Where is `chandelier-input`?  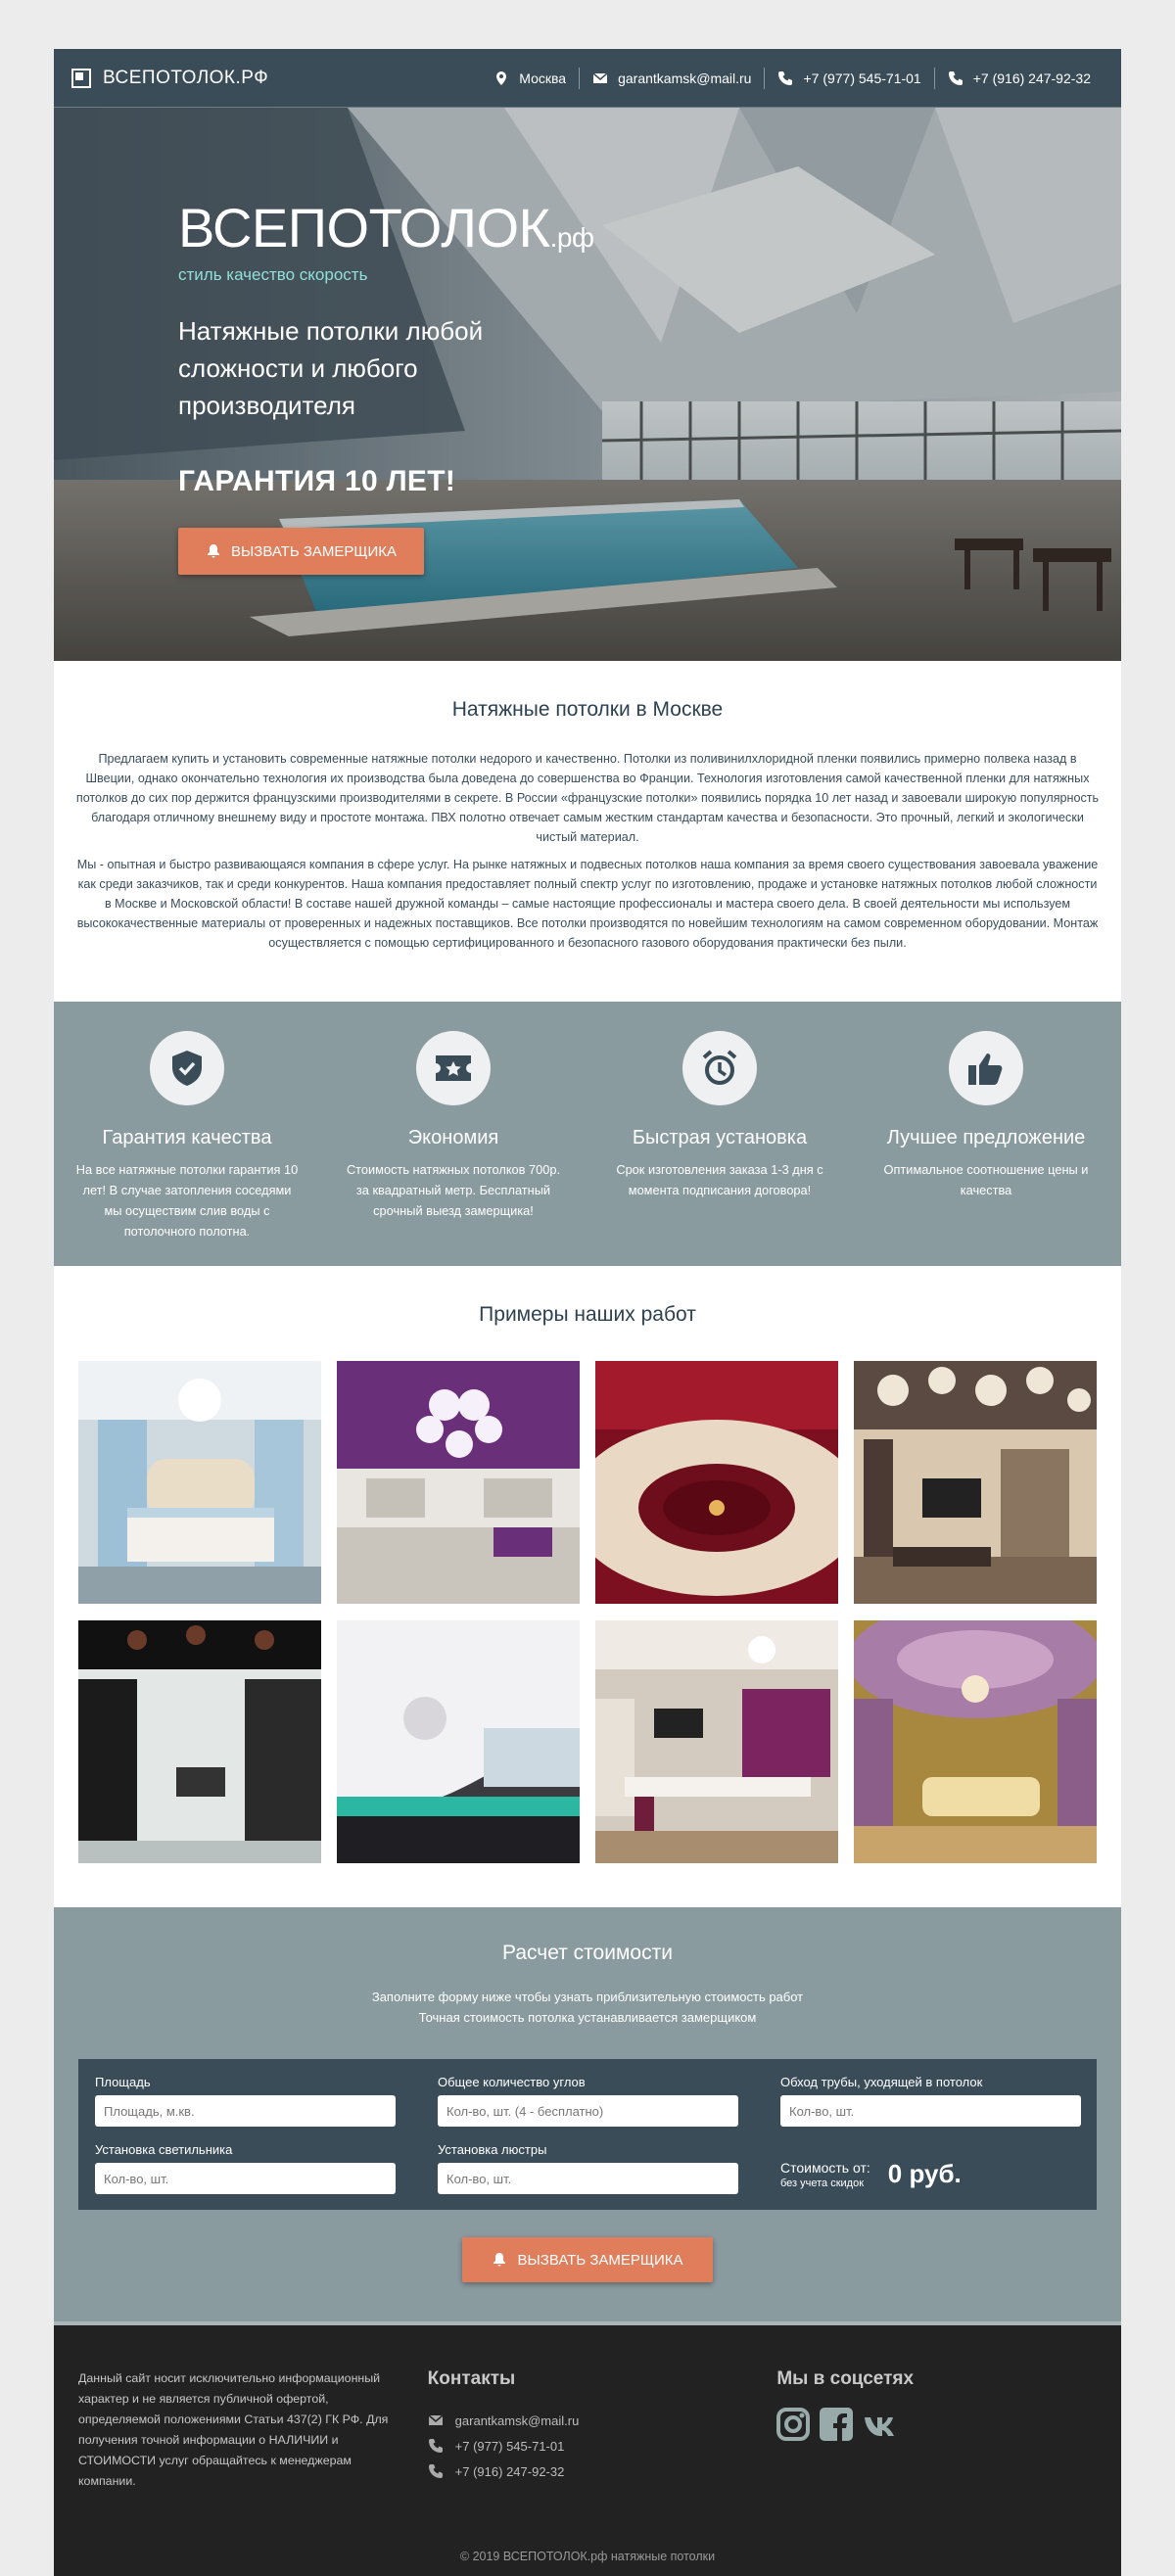
chandelier-input is located at coordinates (588, 2178).